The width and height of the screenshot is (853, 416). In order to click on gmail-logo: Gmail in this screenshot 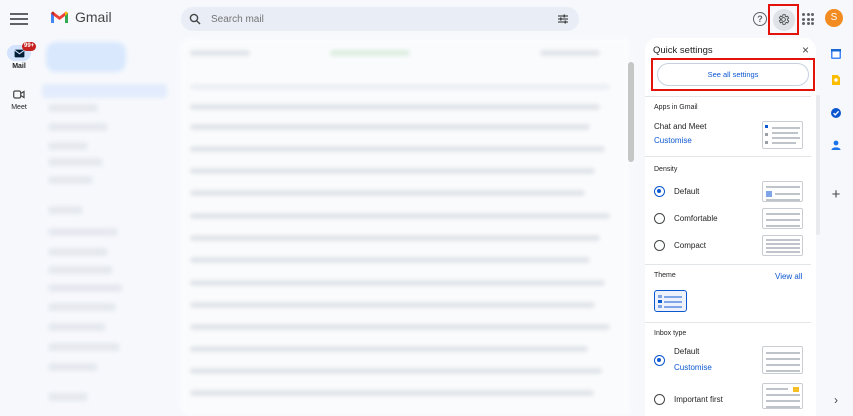, I will do `click(81, 17)`.